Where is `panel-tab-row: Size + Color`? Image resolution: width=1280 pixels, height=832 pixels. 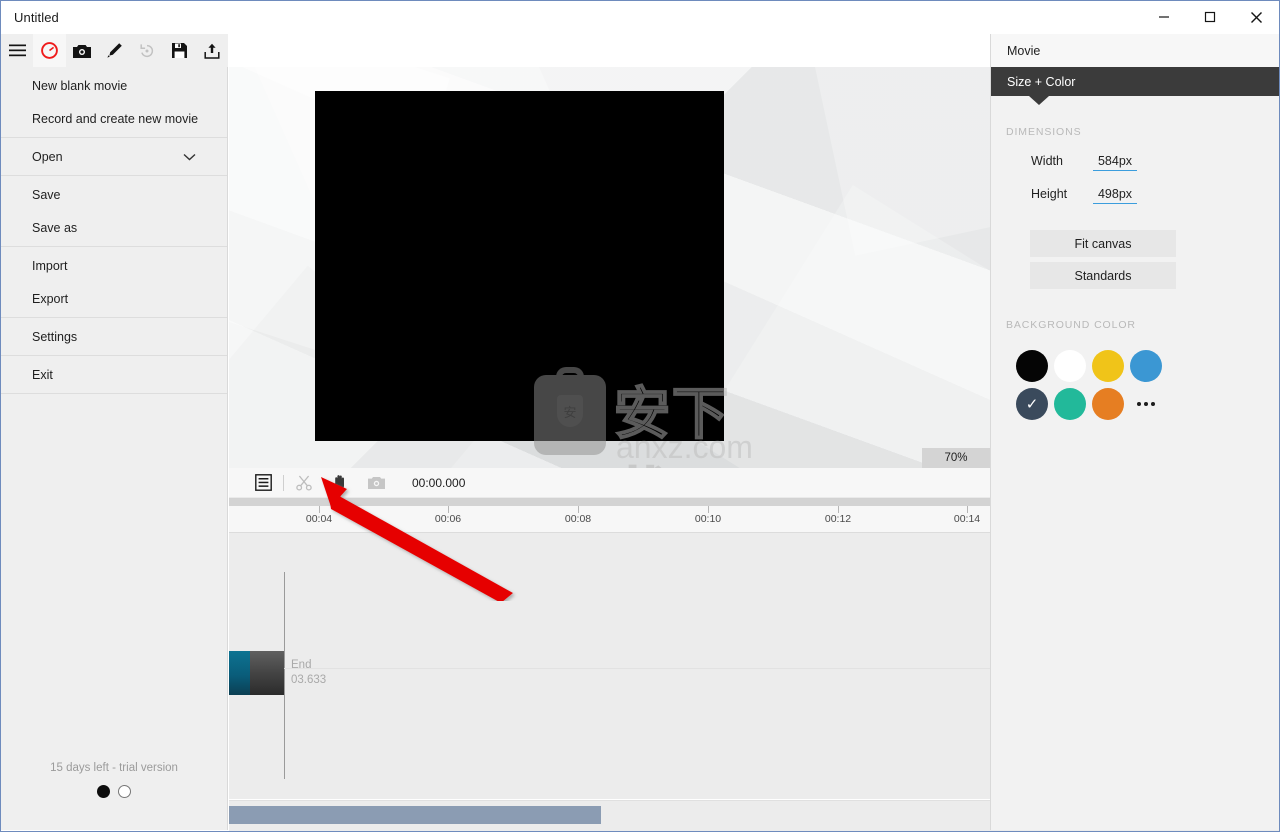
panel-tab-row: Size + Color is located at coordinates (1135, 86).